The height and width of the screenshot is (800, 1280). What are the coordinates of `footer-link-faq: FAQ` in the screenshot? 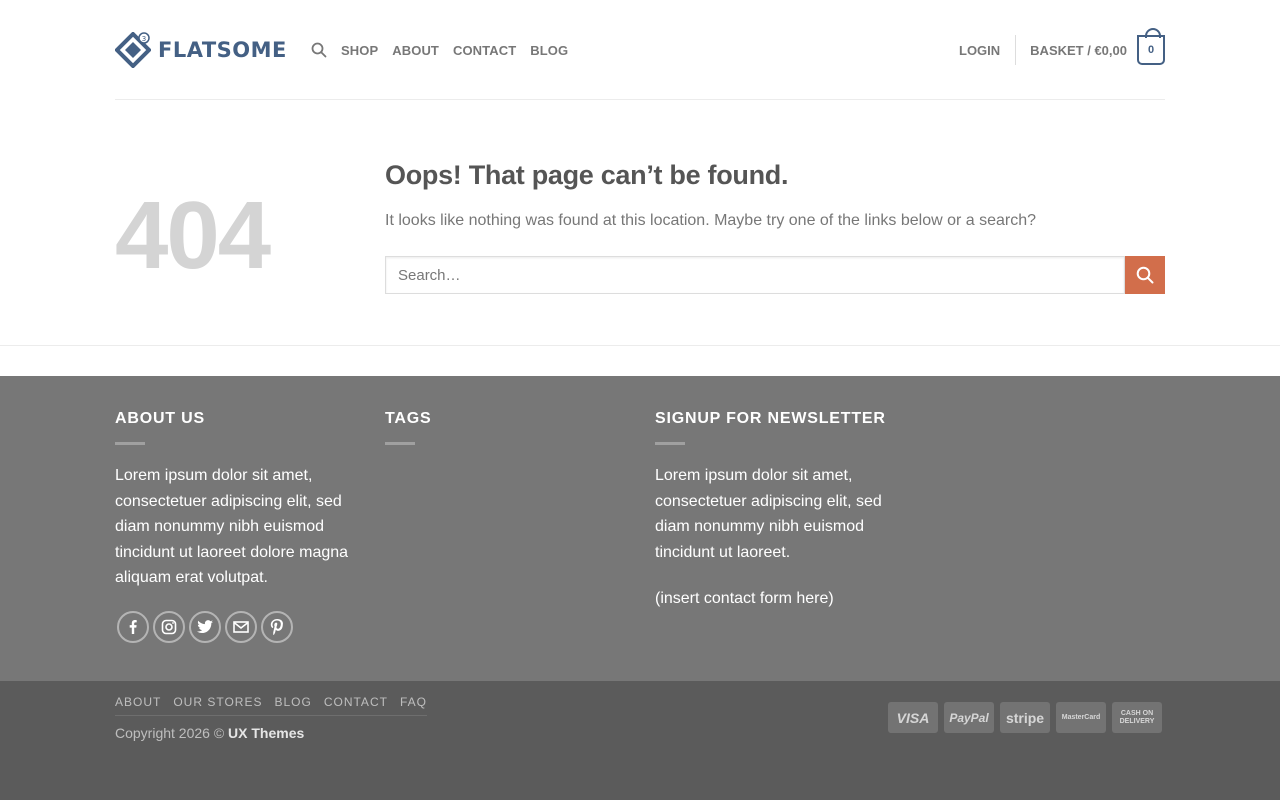 It's located at (413, 702).